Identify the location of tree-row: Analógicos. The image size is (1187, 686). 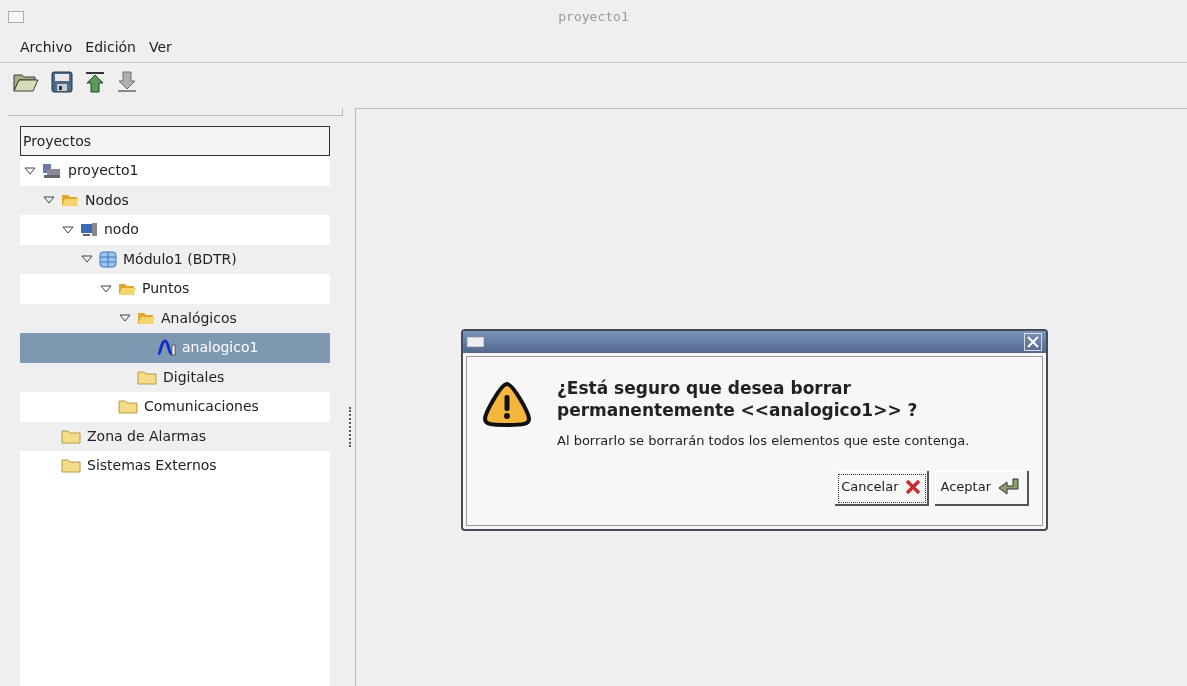
(175, 318).